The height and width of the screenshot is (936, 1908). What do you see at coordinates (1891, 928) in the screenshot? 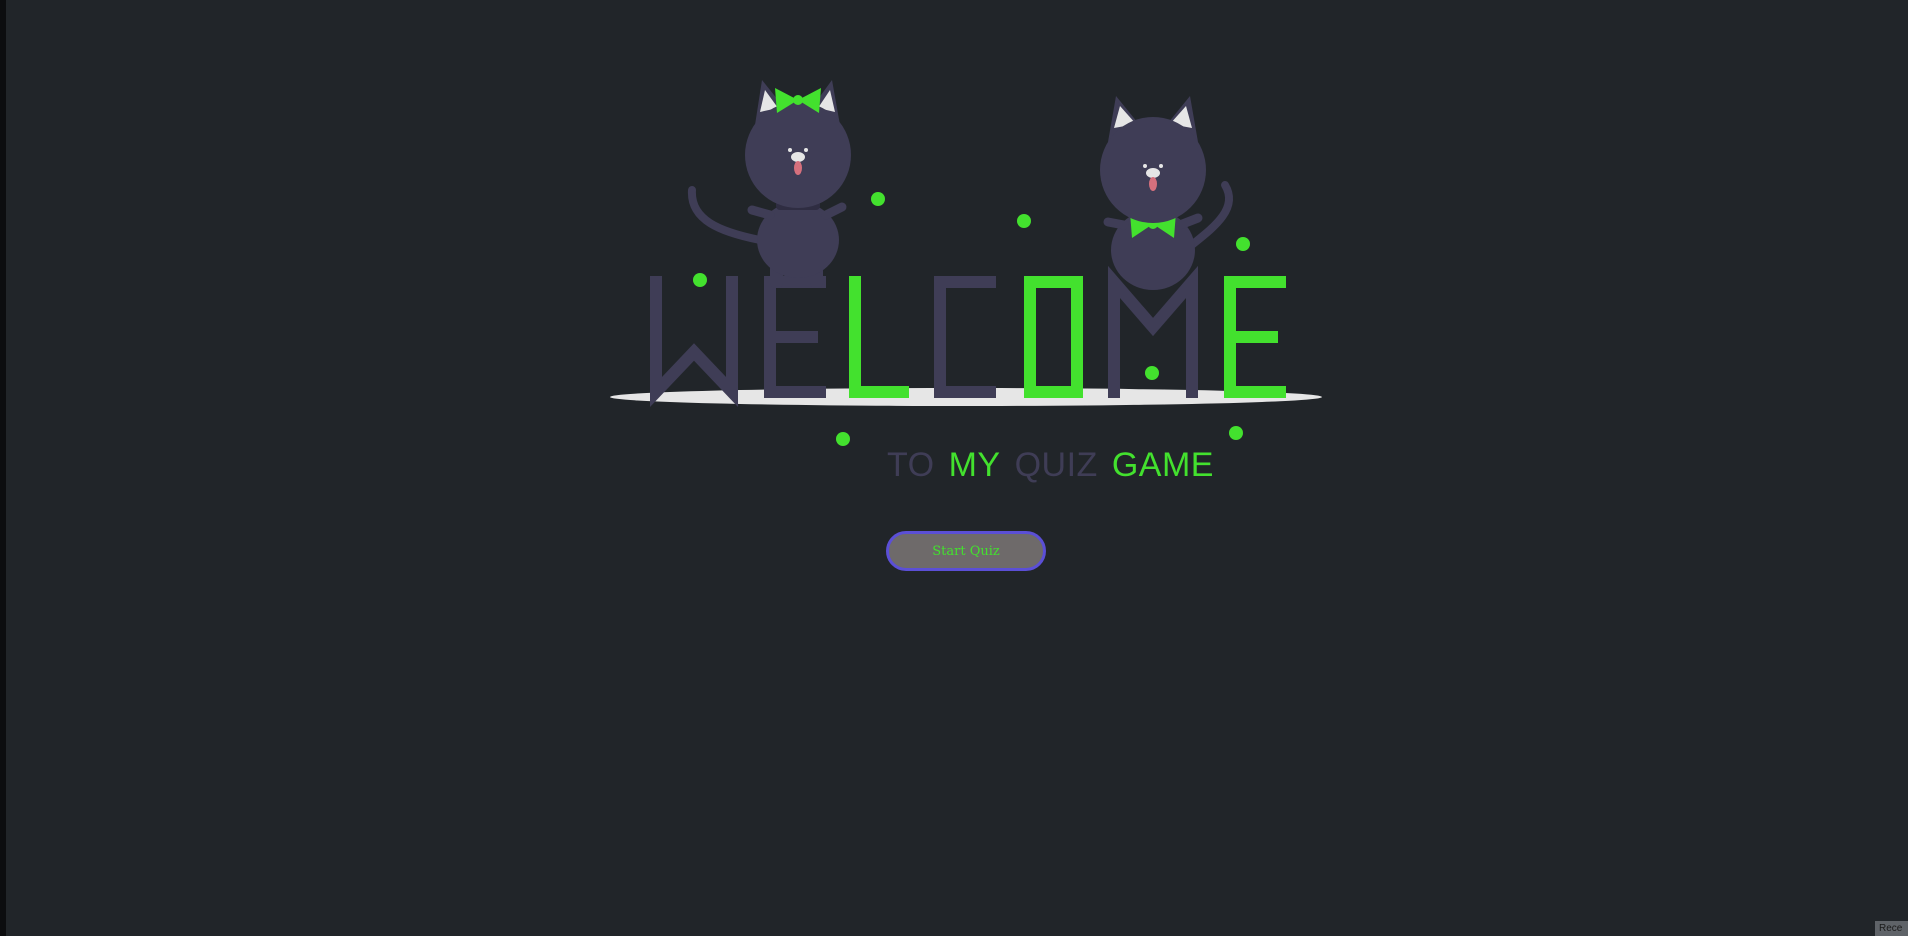
I see `recent-tab: Rece` at bounding box center [1891, 928].